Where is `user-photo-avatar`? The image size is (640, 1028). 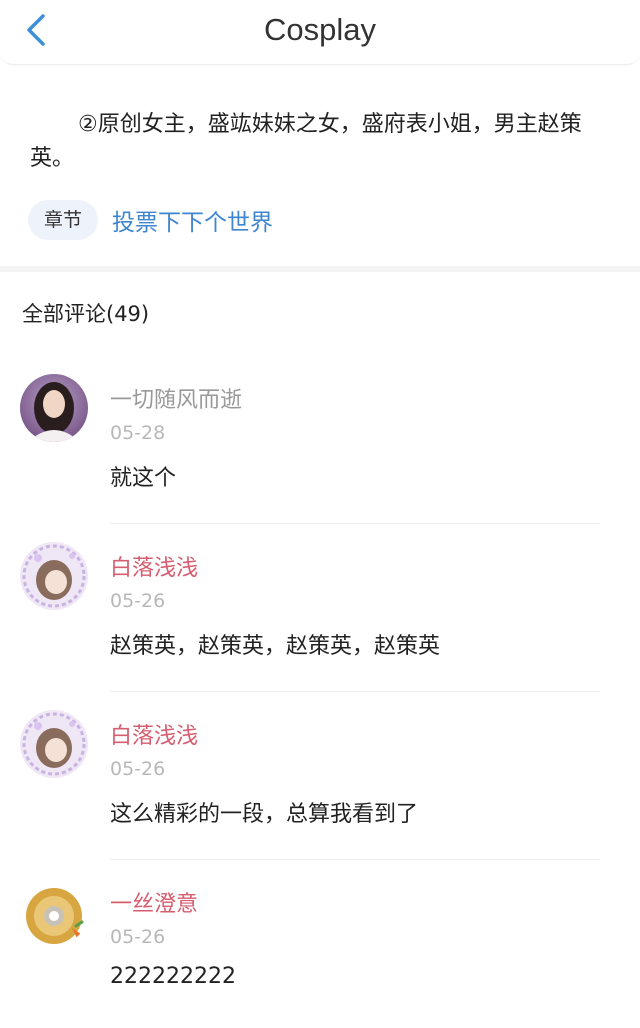 user-photo-avatar is located at coordinates (54, 408).